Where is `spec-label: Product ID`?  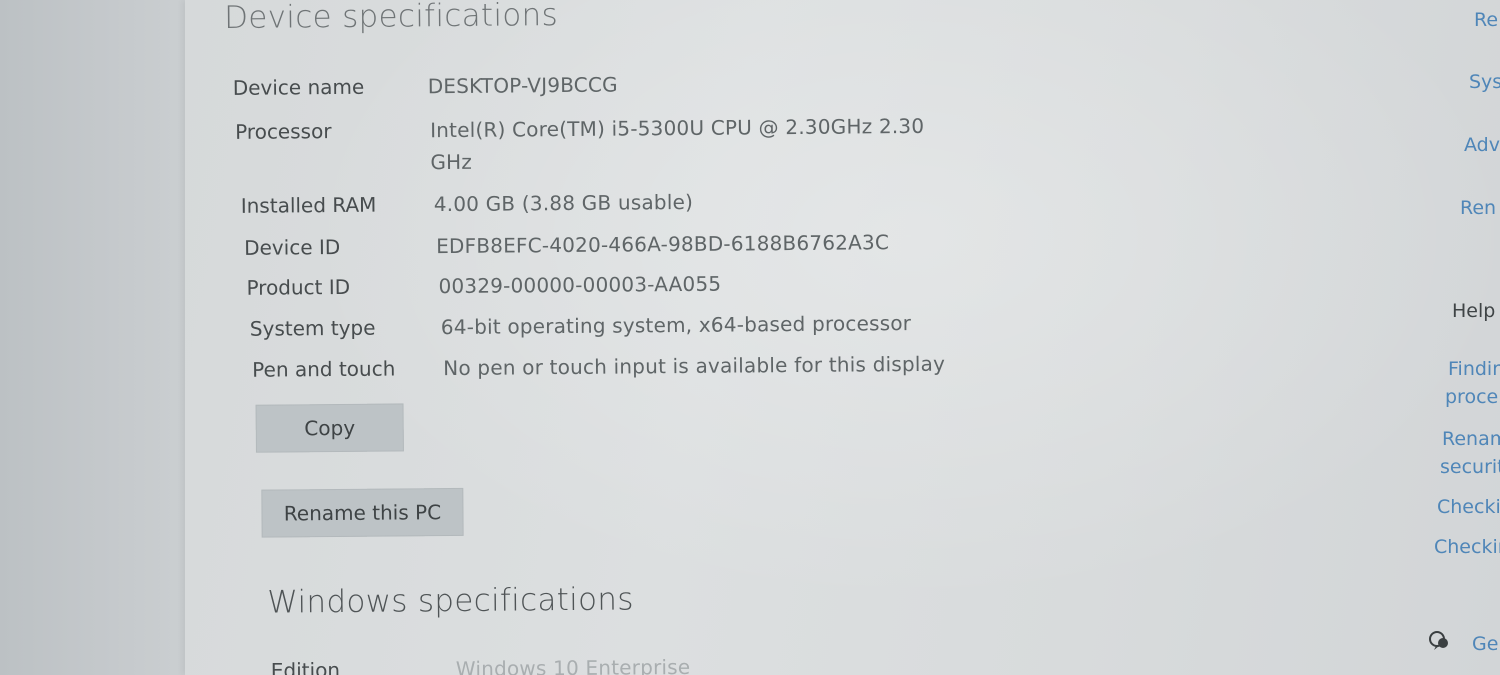 spec-label: Product ID is located at coordinates (298, 287).